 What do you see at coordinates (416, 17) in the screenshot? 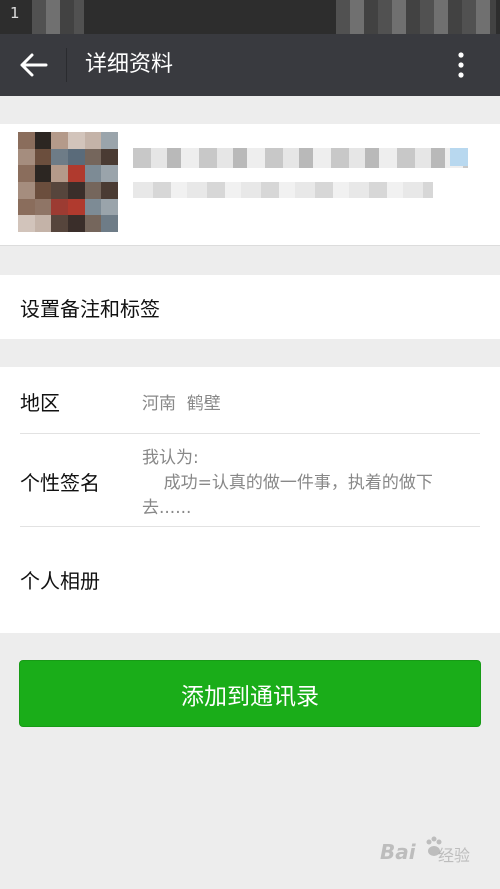
I see `status-blur-right` at bounding box center [416, 17].